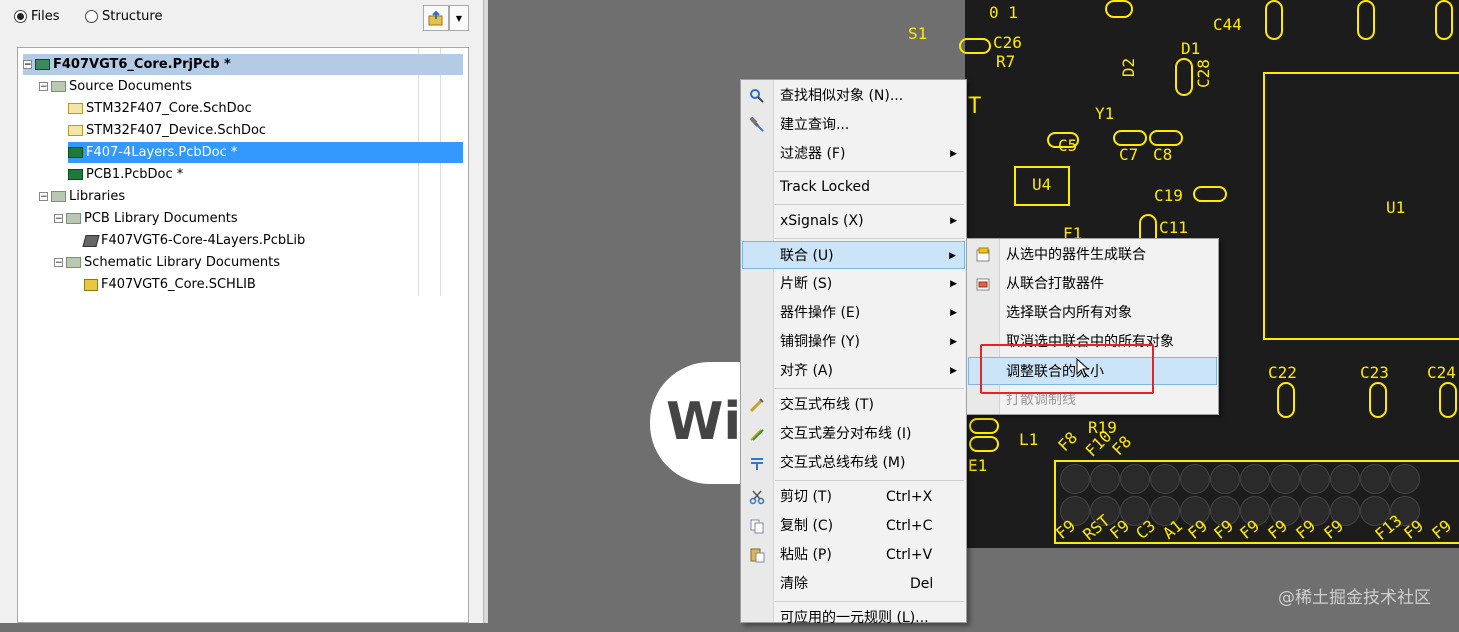  Describe the element at coordinates (756, 405) in the screenshot. I see `route-icon` at that location.